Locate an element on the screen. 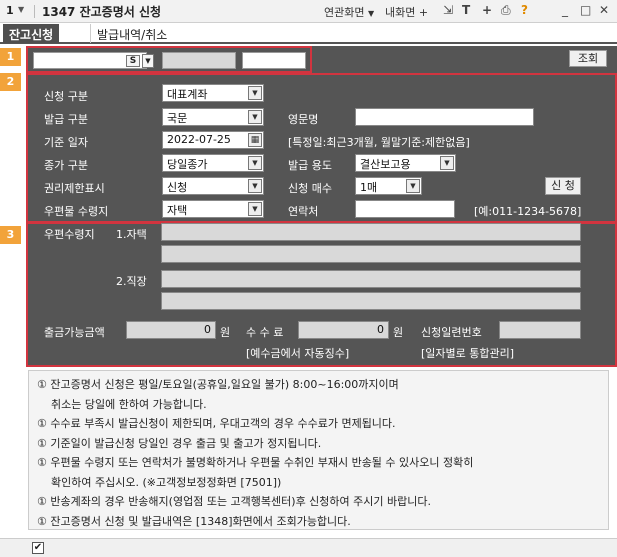 The width and height of the screenshot is (617, 557). screen-number: 1 is located at coordinates (10, 10).